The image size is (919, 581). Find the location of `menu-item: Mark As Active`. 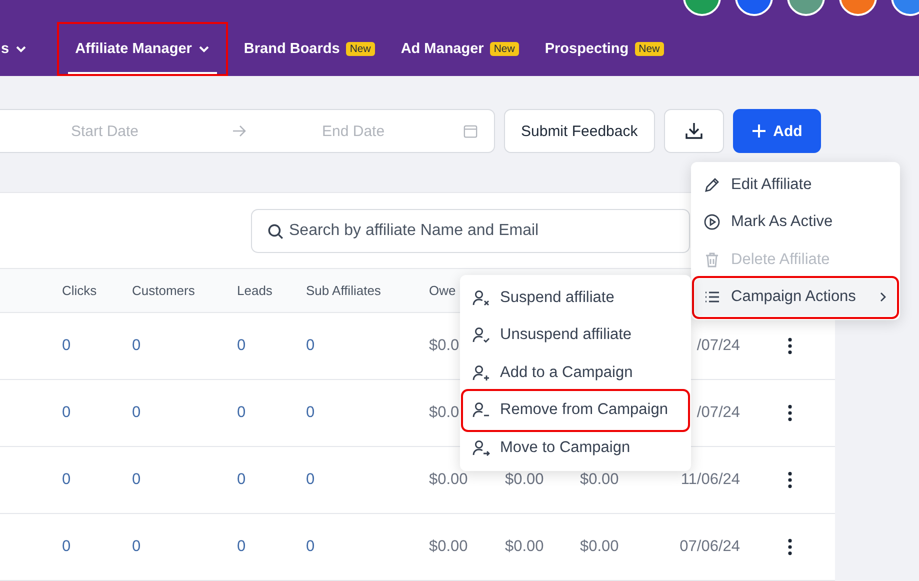

menu-item: Mark As Active is located at coordinates (795, 222).